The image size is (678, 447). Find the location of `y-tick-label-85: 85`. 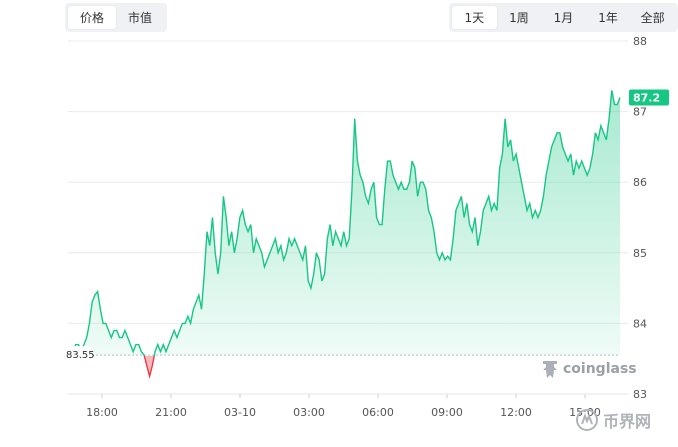

y-tick-label-85: 85 is located at coordinates (640, 253).